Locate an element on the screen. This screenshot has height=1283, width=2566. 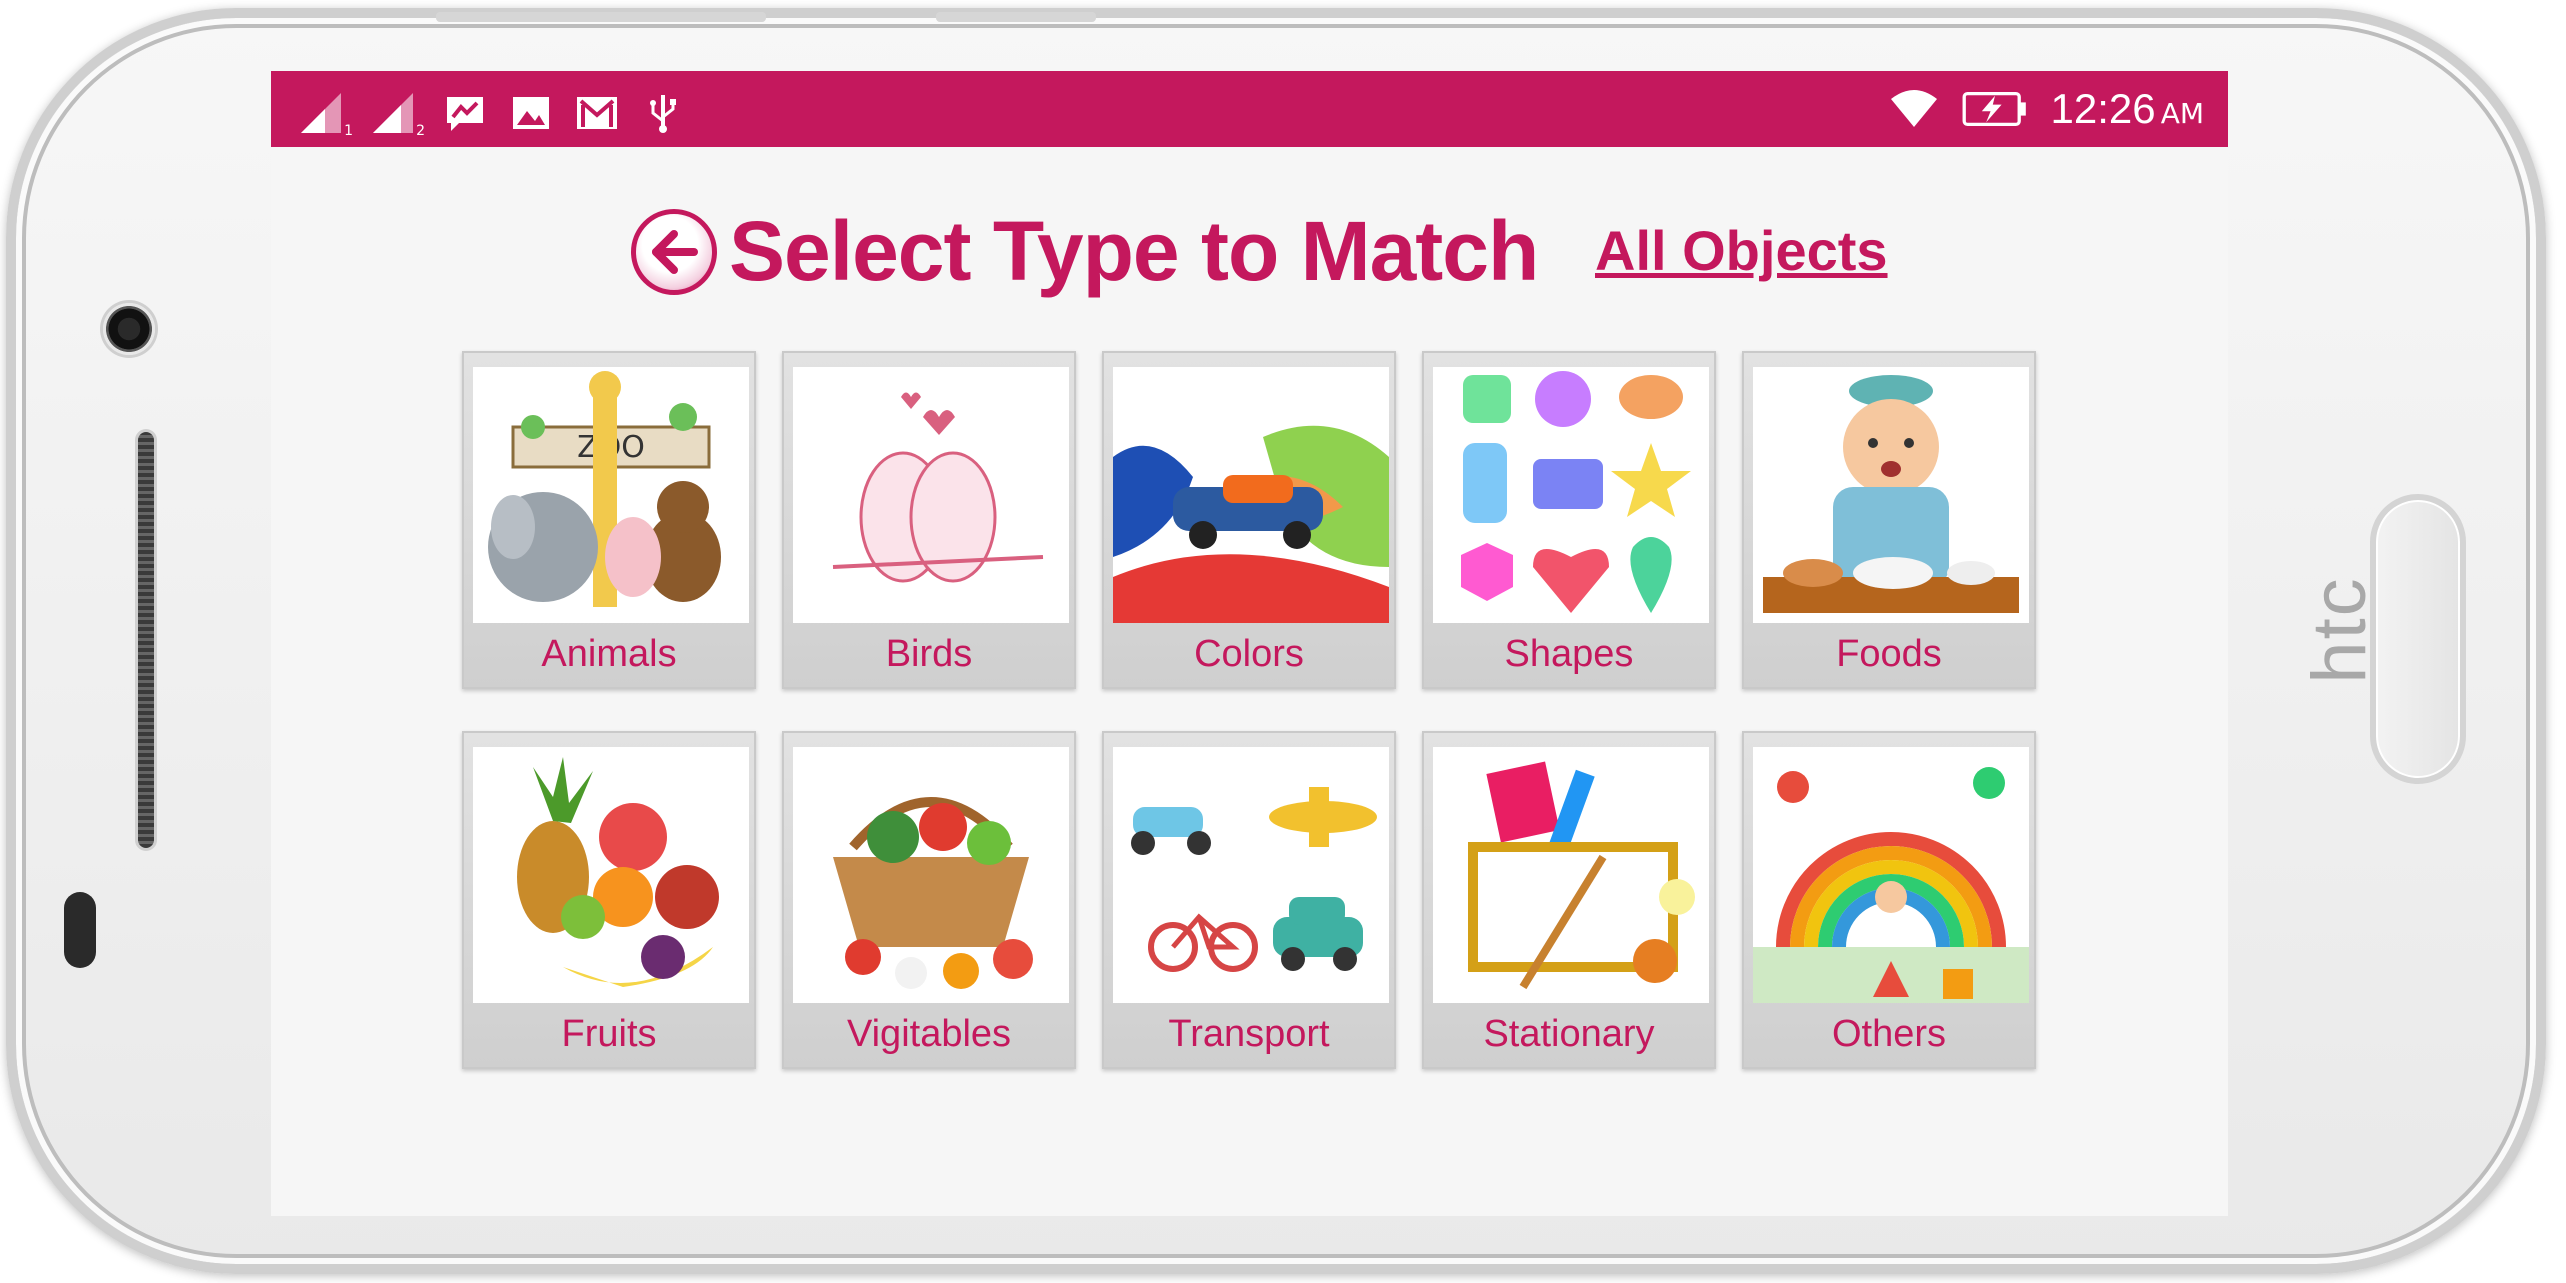
lovebirds-icon is located at coordinates (931, 495).